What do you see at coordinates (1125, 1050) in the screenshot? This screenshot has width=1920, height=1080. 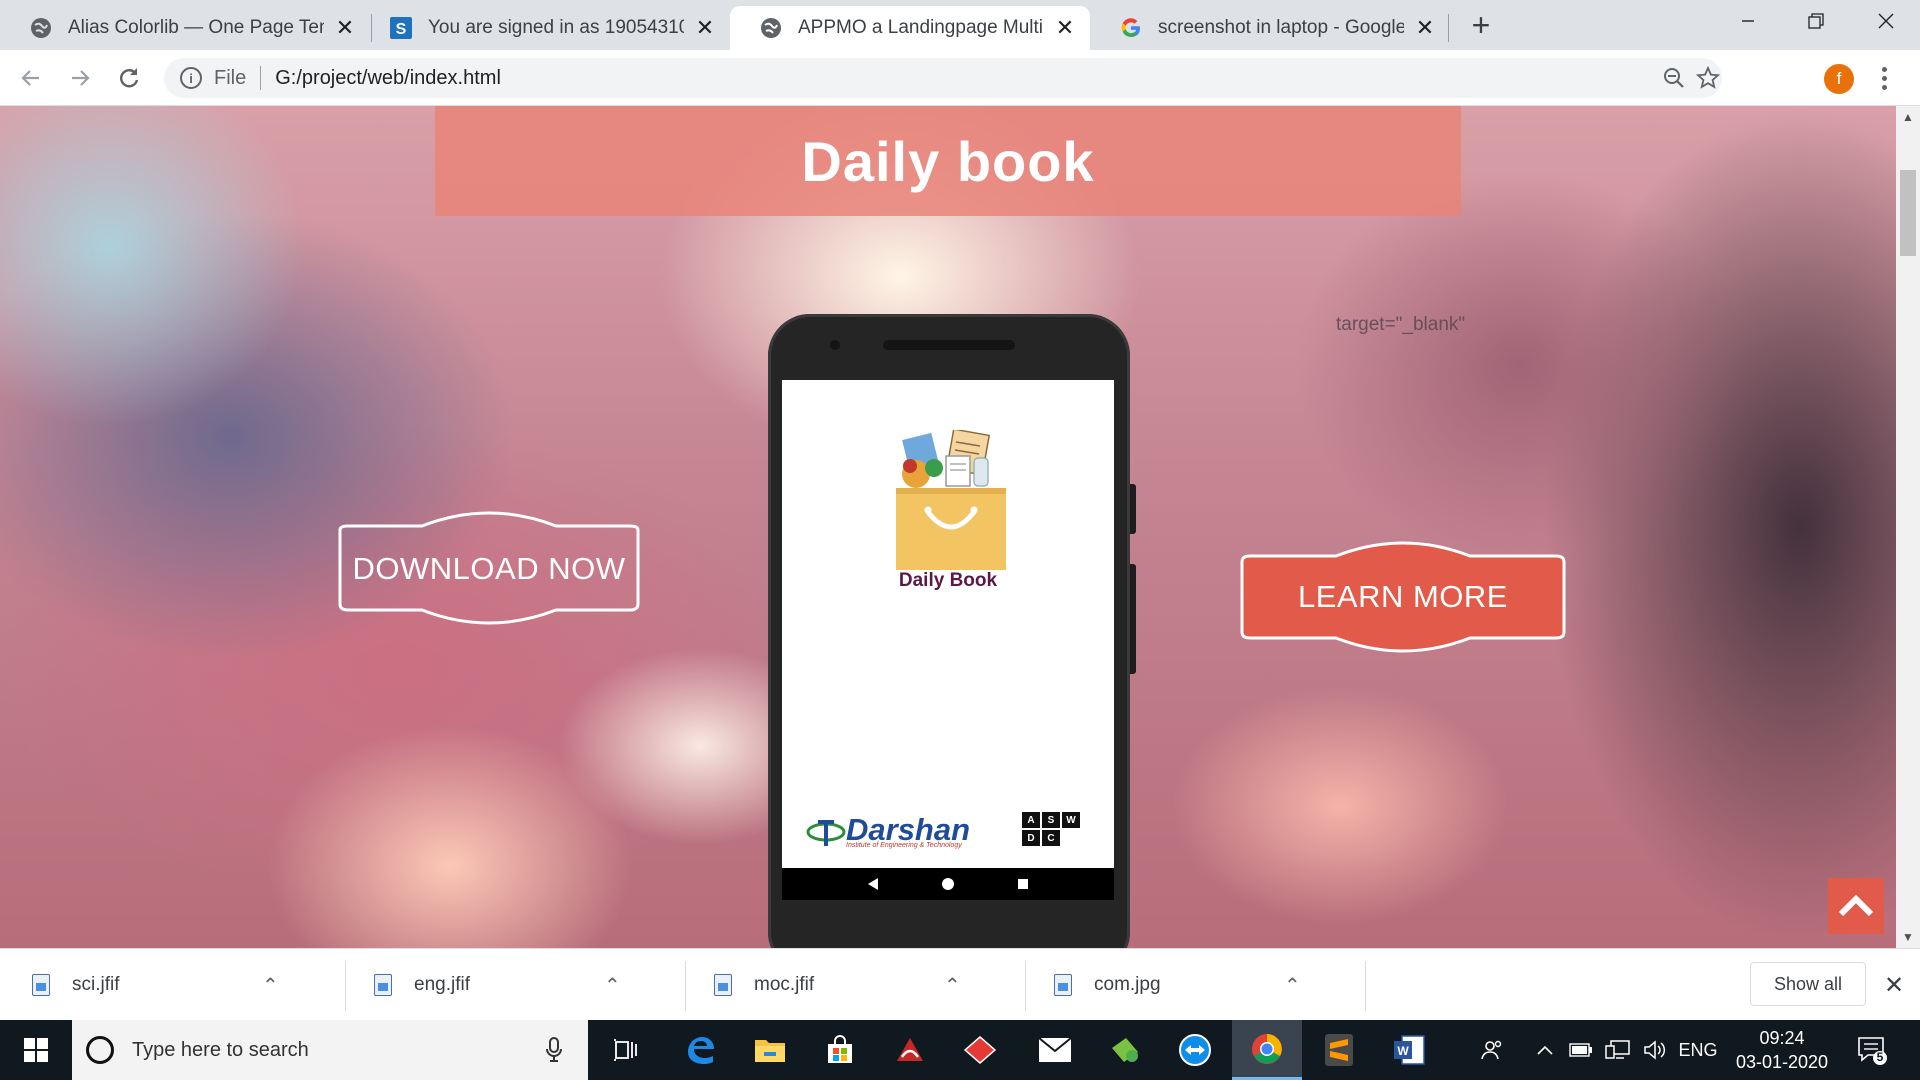 I see `app-green-icon` at bounding box center [1125, 1050].